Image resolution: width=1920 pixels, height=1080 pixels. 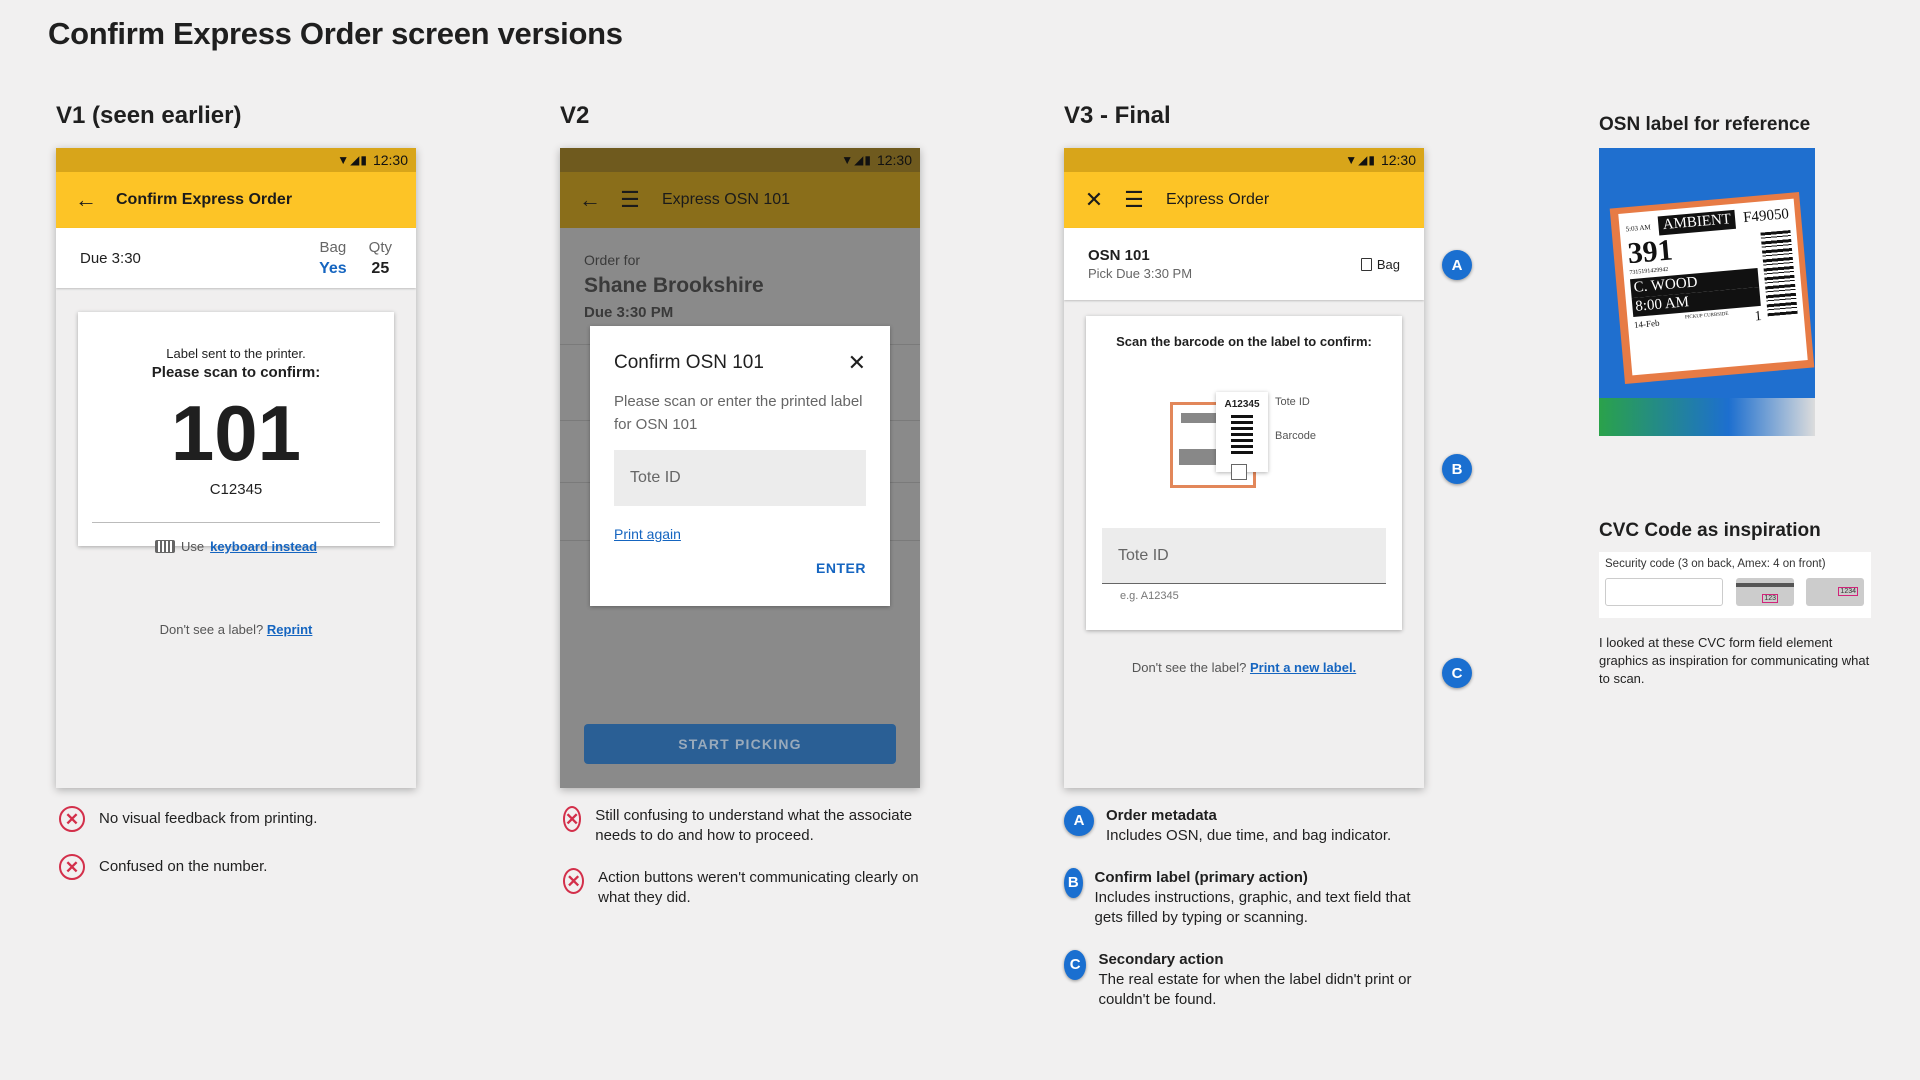 I want to click on keyboard-instead-link: keyboard instead, so click(x=263, y=546).